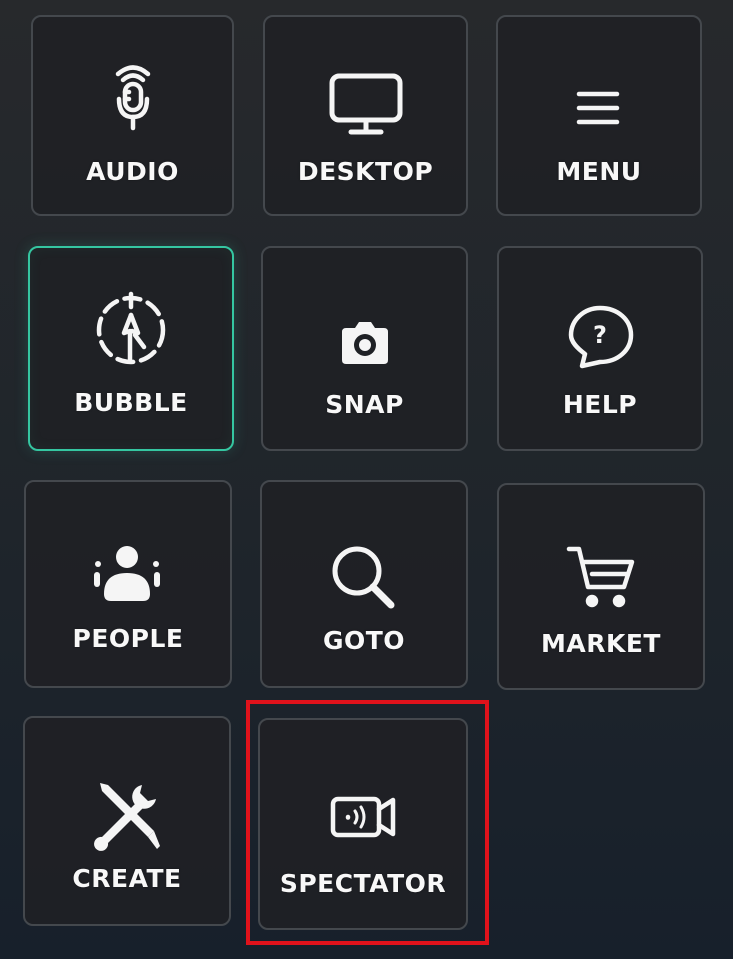  I want to click on help-label: HELP, so click(600, 404).